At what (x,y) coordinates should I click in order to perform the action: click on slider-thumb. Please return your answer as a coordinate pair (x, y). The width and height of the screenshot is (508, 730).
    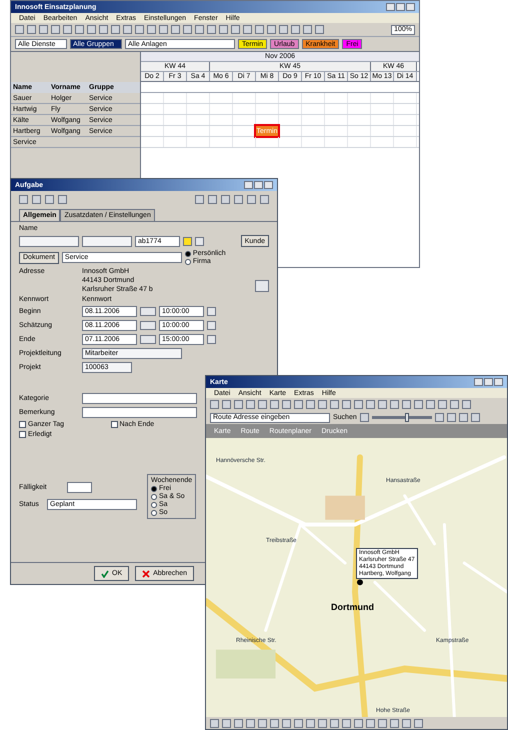
    Looking at the image, I should click on (407, 417).